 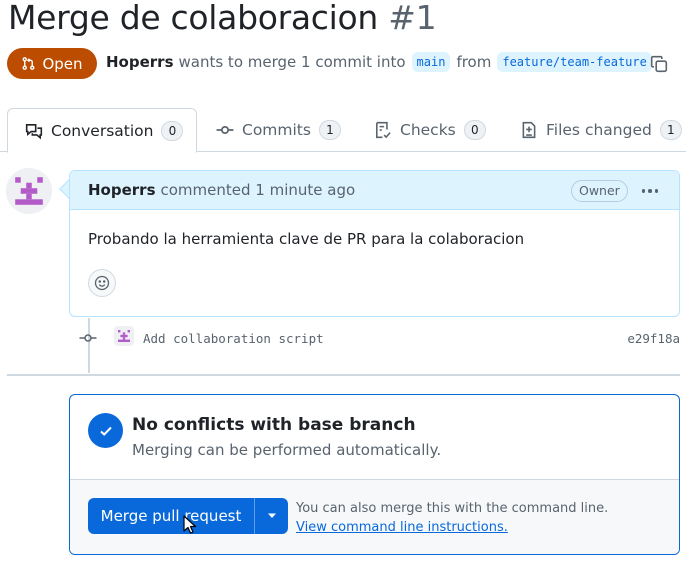 What do you see at coordinates (452, 527) in the screenshot?
I see `cli-instructions-link: View command line instructions.` at bounding box center [452, 527].